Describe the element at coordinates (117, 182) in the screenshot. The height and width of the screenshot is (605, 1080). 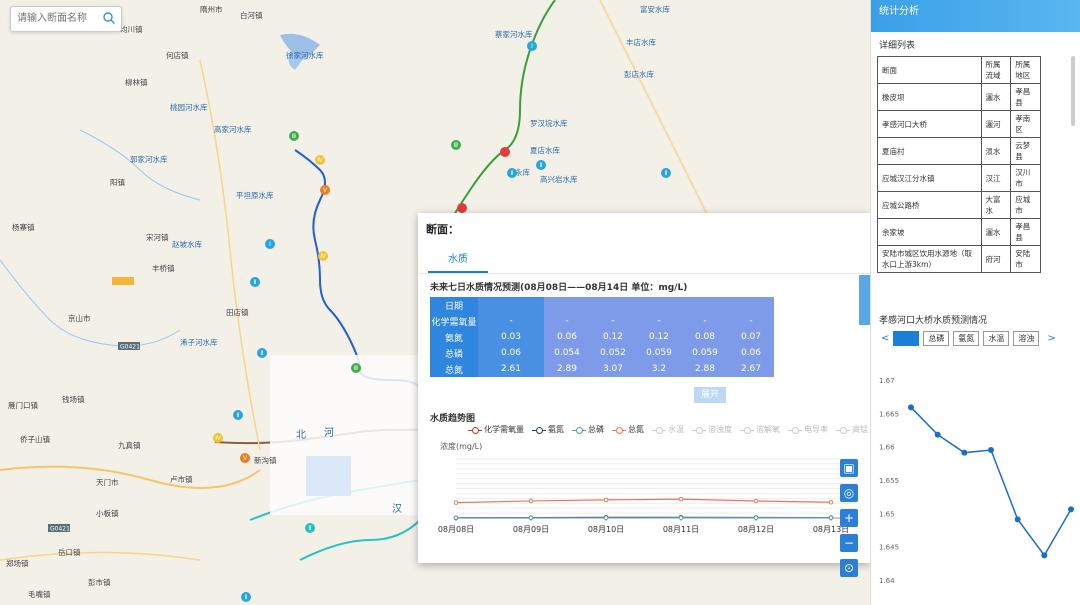
I see `map-label: 阳镇` at that location.